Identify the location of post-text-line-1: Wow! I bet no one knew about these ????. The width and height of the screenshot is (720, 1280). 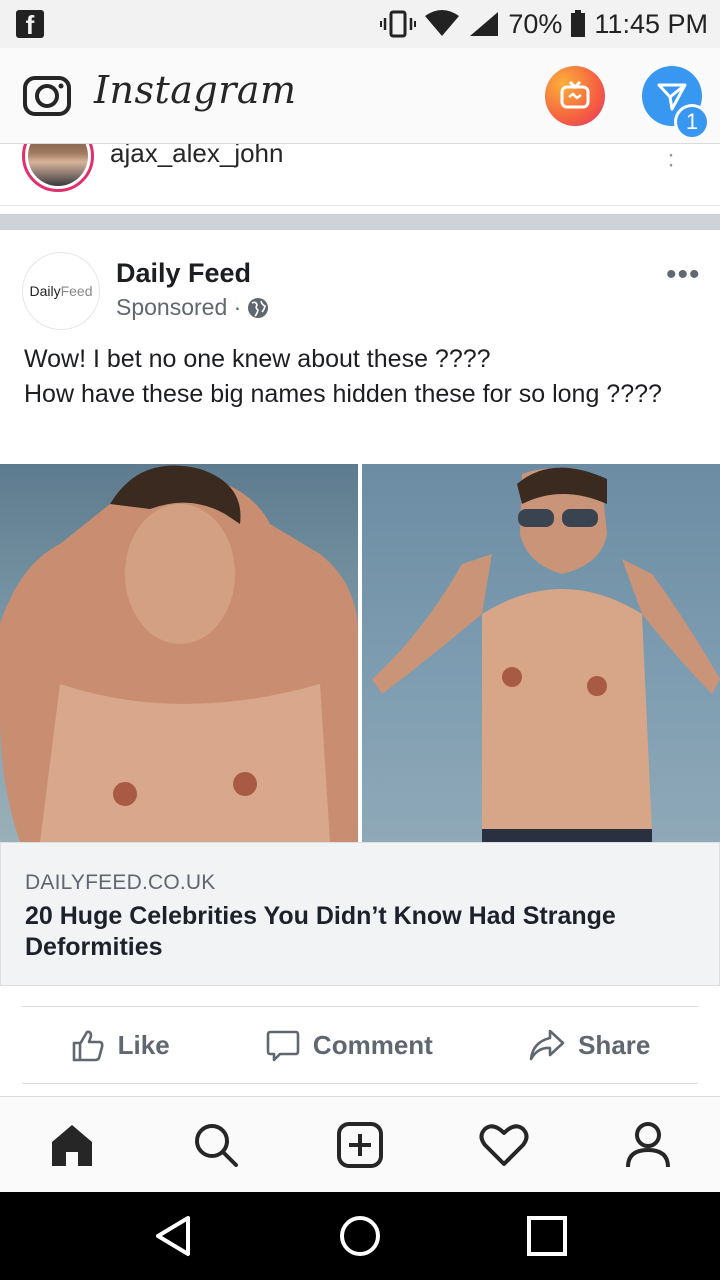
(257, 359).